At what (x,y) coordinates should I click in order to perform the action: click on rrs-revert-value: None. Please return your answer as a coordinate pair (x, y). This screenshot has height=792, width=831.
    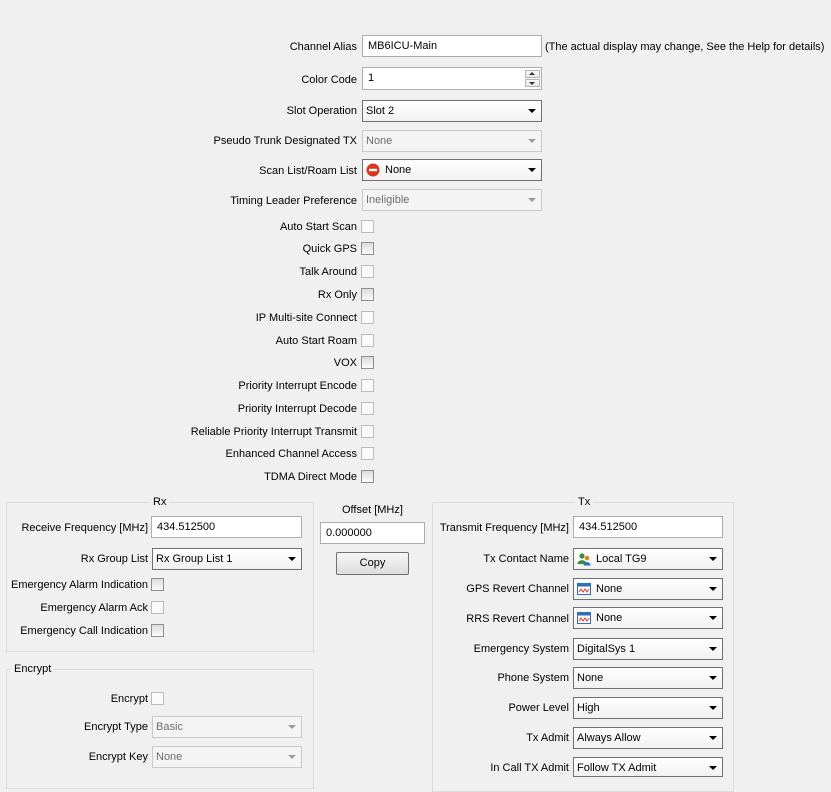
    Looking at the image, I should click on (609, 618).